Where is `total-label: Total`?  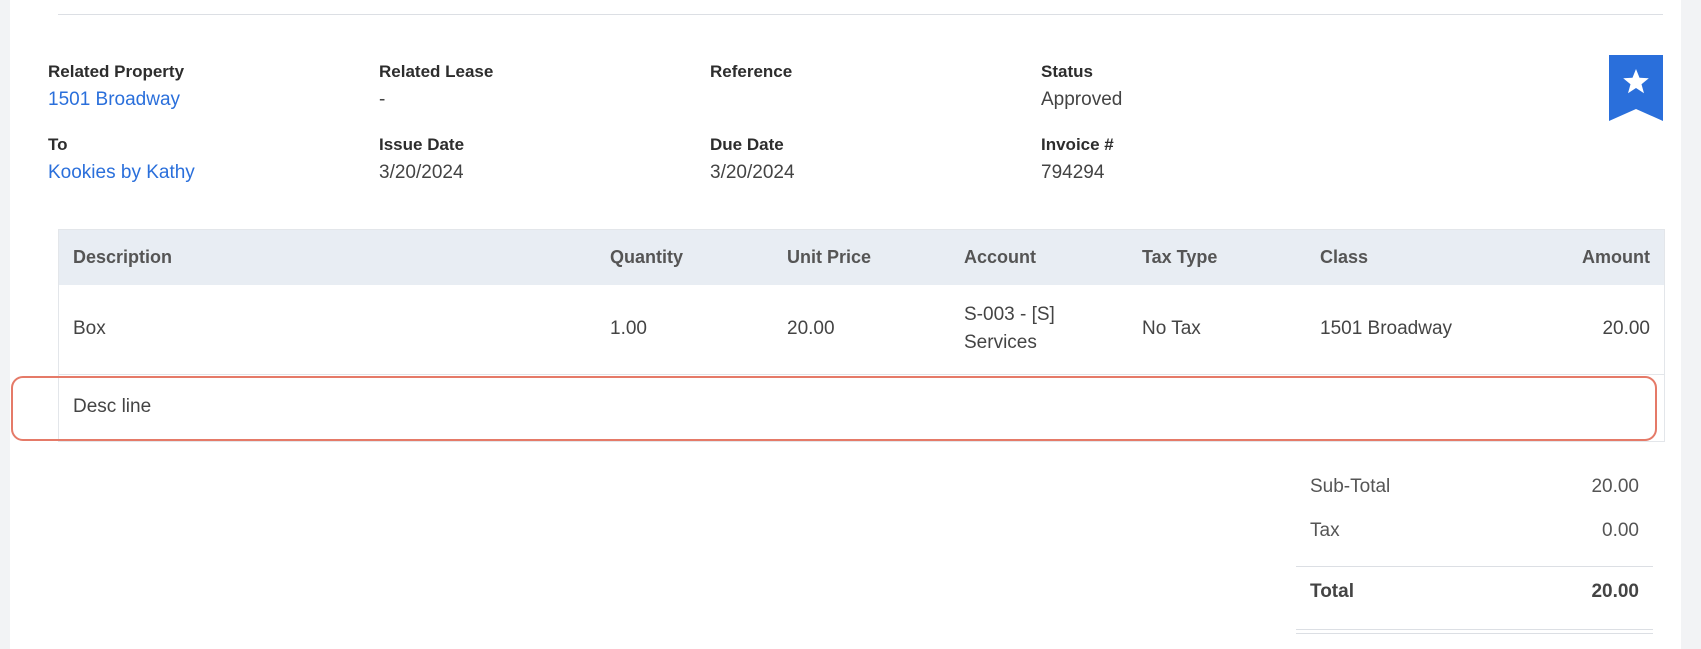
total-label: Total is located at coordinates (1332, 591).